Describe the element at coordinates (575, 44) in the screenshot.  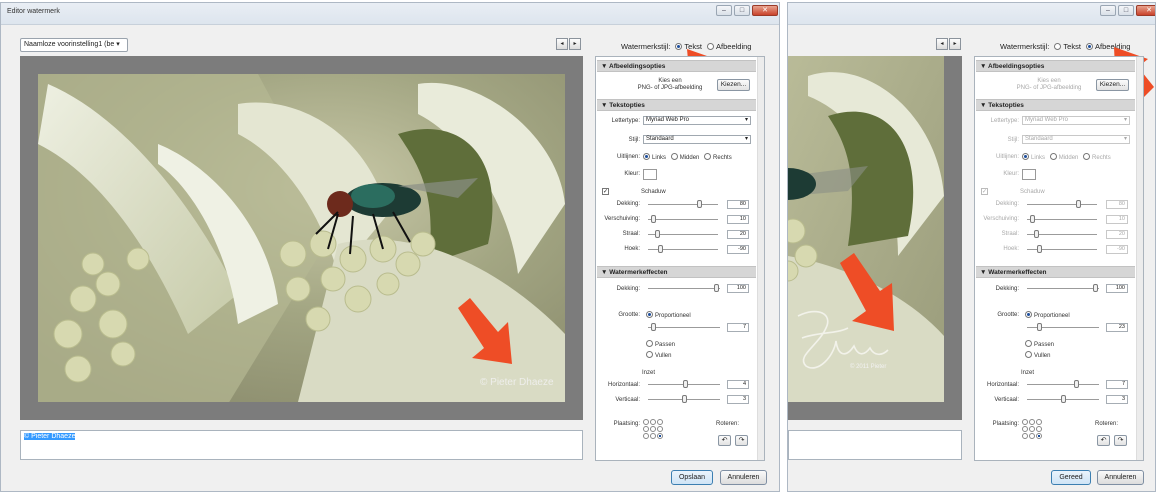
I see `next-image-button: ▸` at that location.